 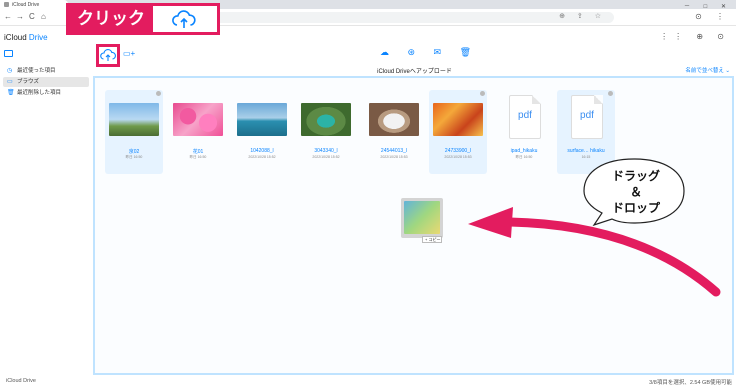 What do you see at coordinates (43, 17) in the screenshot?
I see `home-icon: ⌂` at bounding box center [43, 17].